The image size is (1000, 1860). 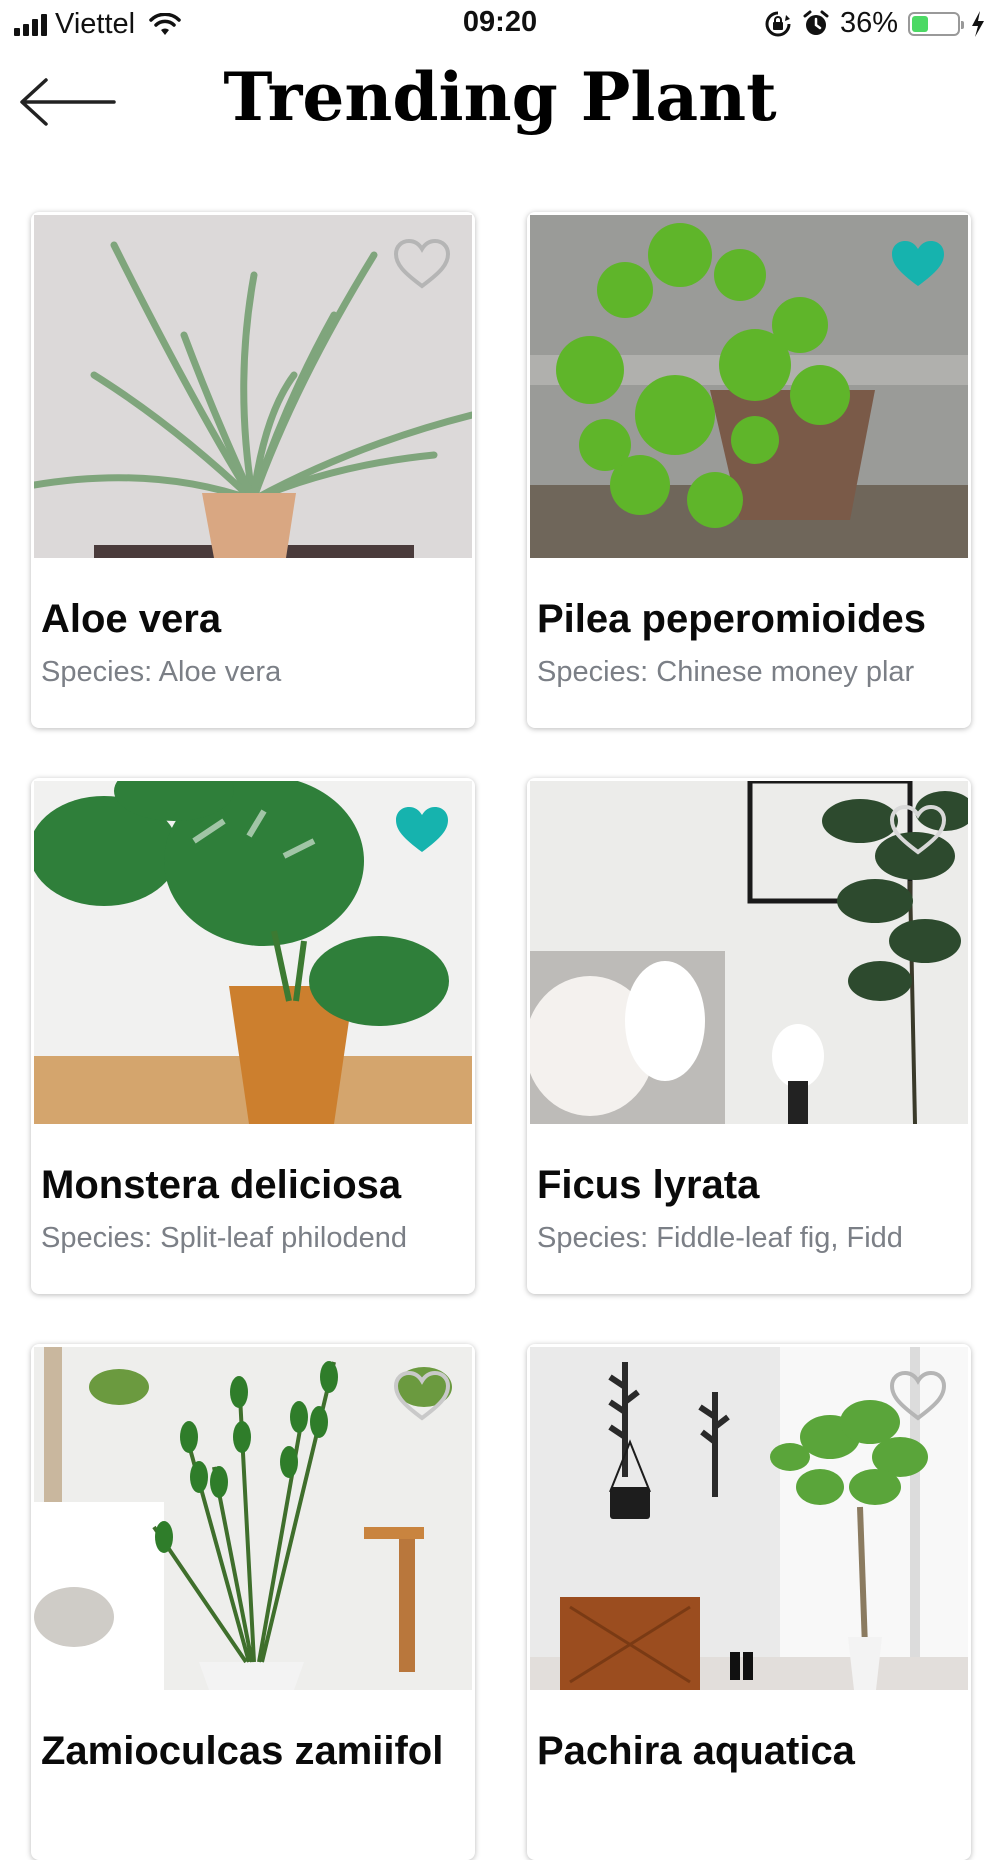 I want to click on plant-species: Species: Fiddle-leaf fig, Fidd, so click(x=720, y=1238).